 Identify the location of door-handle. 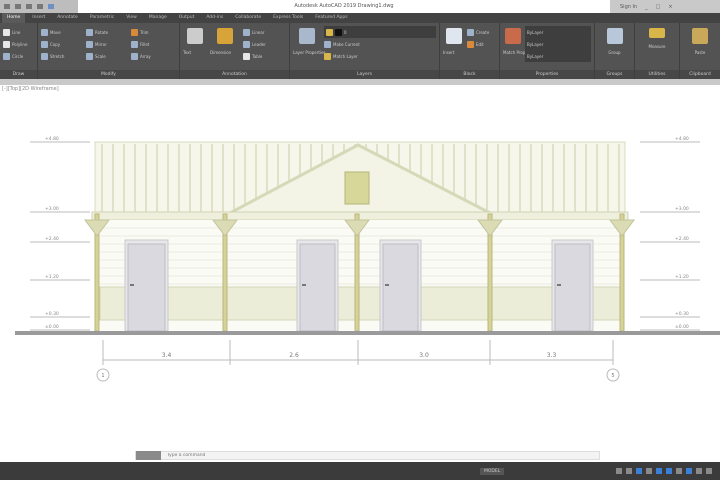
(304, 285).